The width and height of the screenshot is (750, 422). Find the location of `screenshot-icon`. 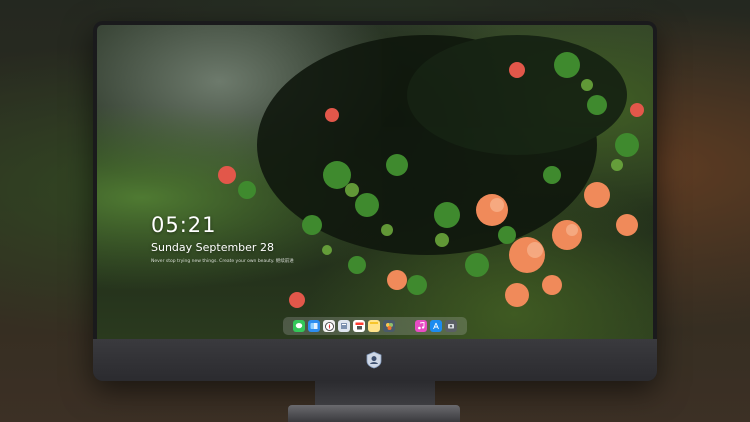

screenshot-icon is located at coordinates (451, 326).